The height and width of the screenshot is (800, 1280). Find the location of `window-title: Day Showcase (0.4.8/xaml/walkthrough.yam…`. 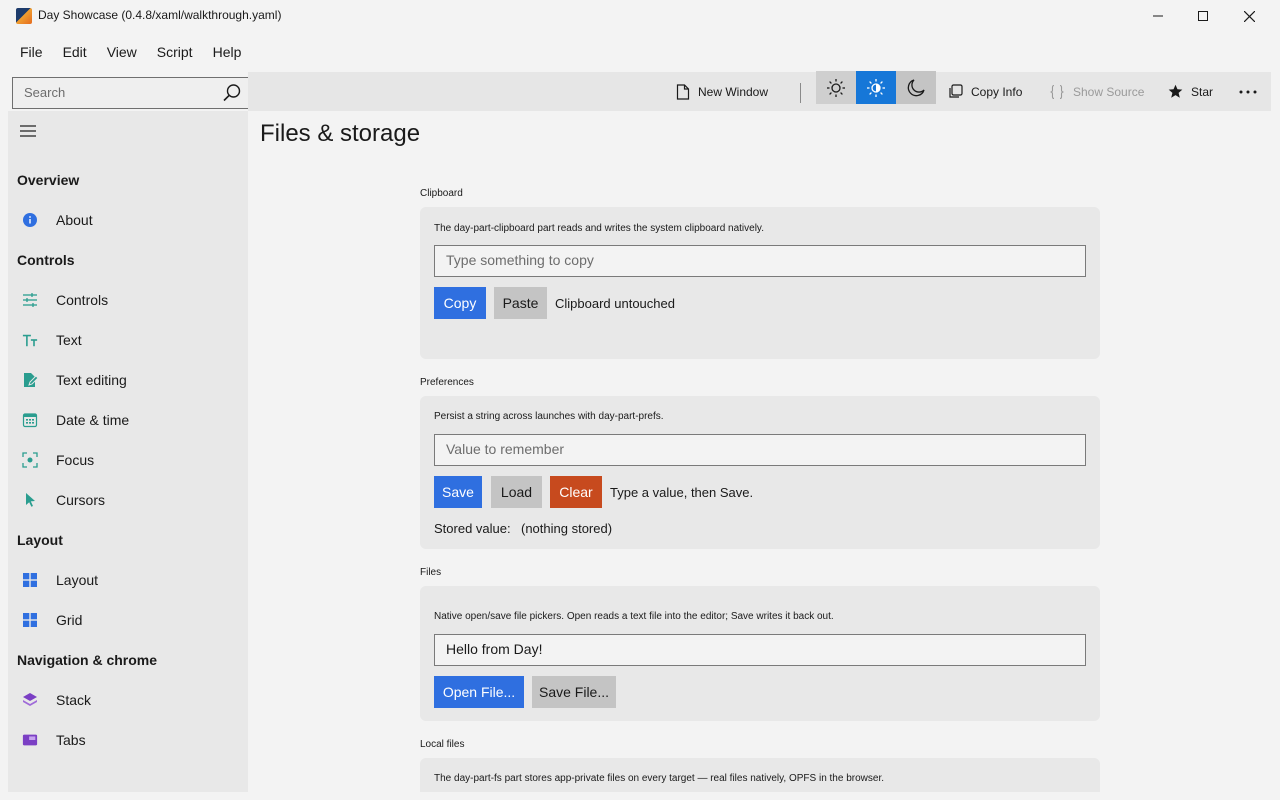

window-title: Day Showcase (0.4.8/xaml/walkthrough.yam… is located at coordinates (160, 15).